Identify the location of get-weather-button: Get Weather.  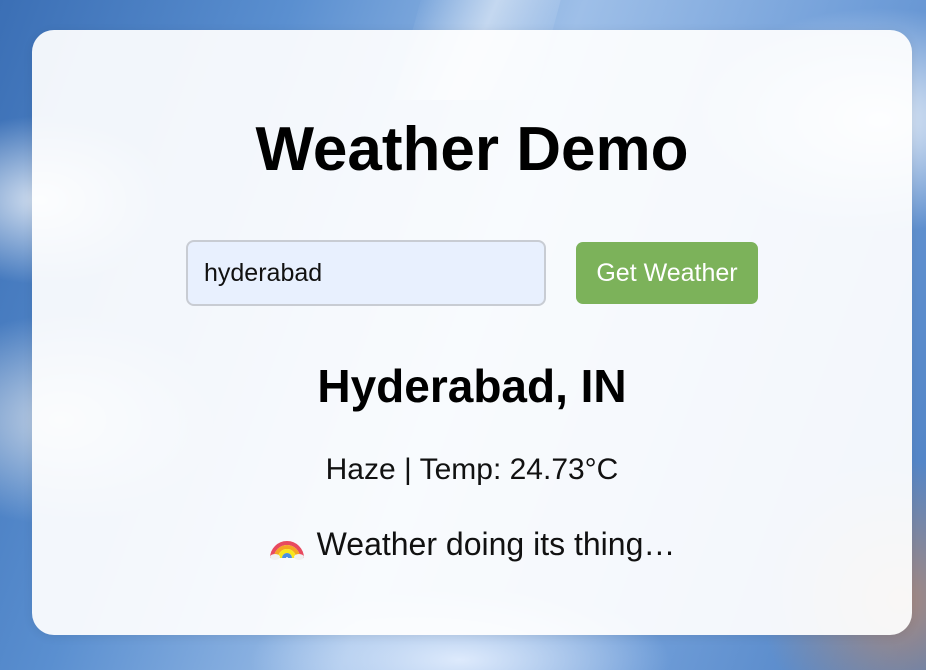
(667, 273).